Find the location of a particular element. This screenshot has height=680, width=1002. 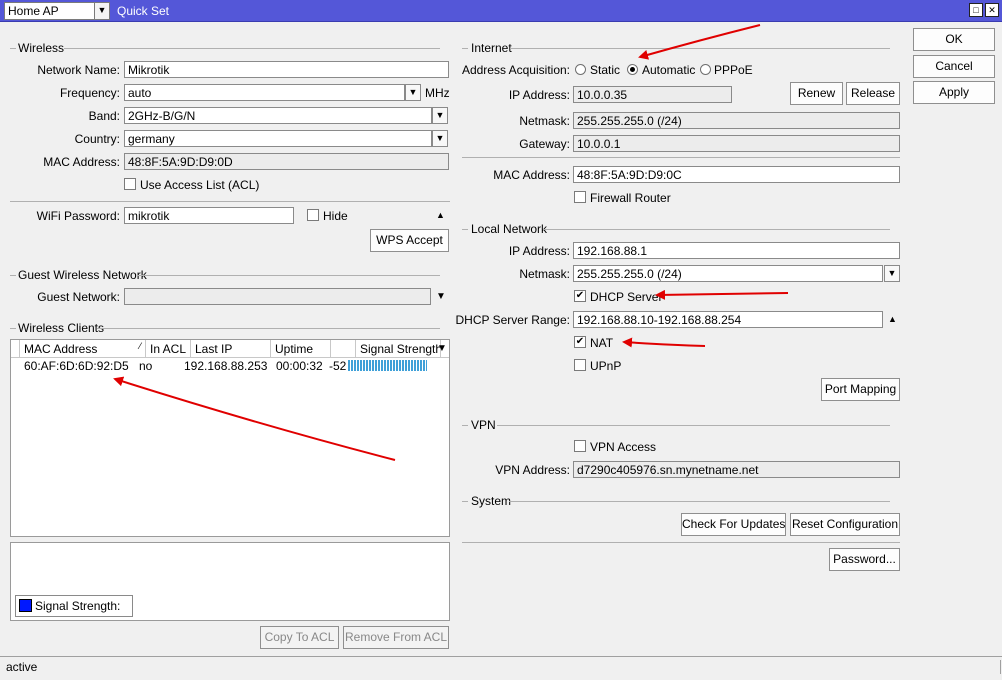

country-label: Country: is located at coordinates (97, 139).